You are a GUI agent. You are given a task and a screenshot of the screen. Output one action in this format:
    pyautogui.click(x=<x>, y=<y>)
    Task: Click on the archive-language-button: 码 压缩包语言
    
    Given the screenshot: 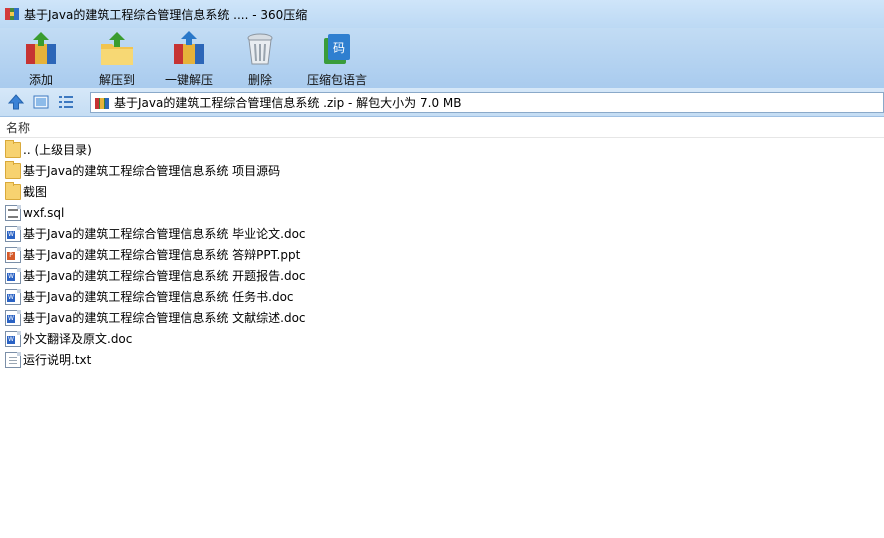 What is the action you would take?
    pyautogui.click(x=337, y=58)
    